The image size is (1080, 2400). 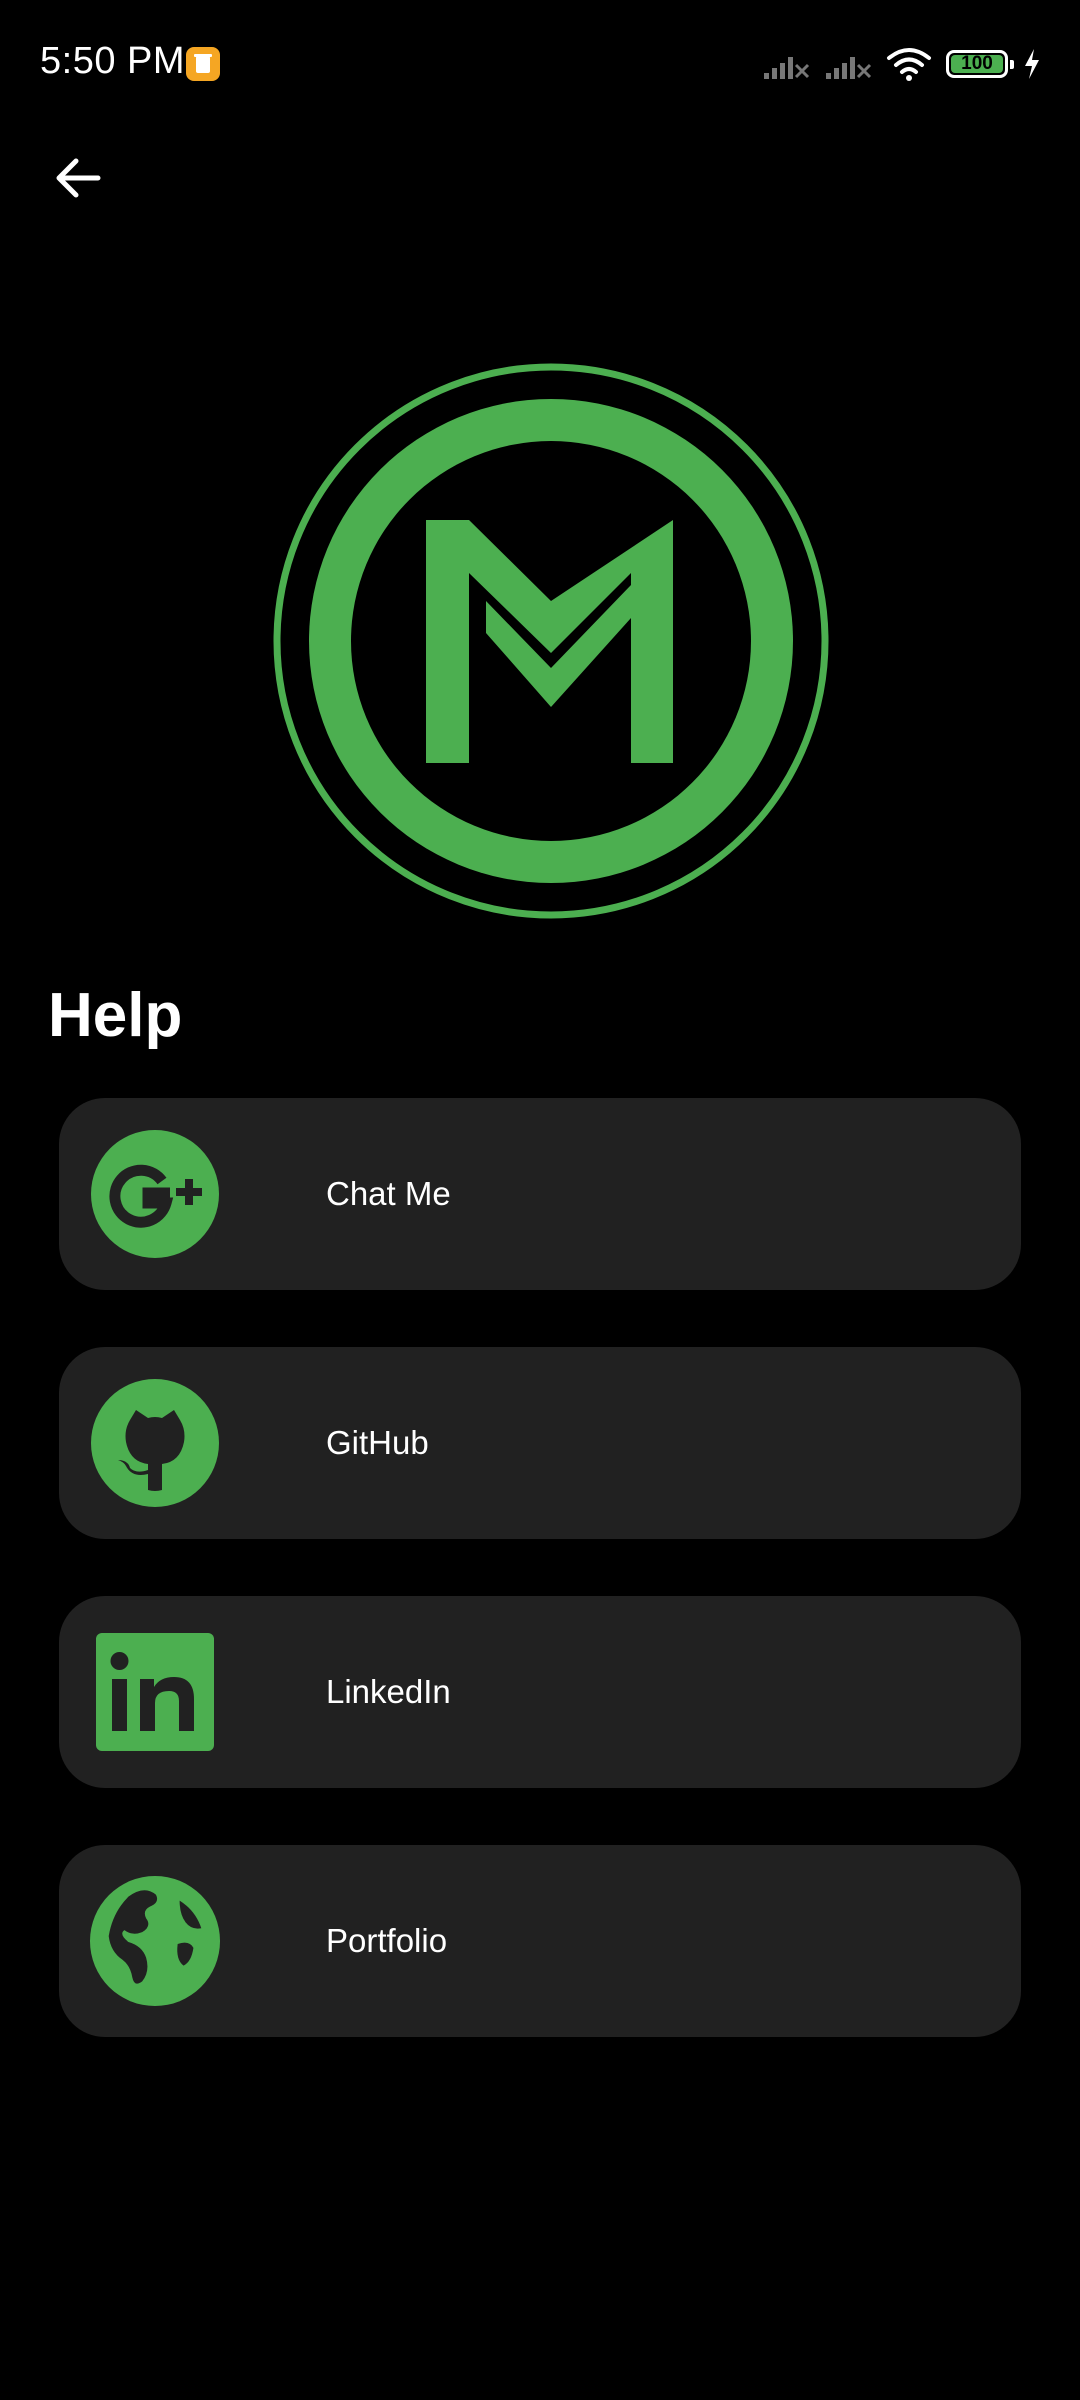 What do you see at coordinates (909, 64) in the screenshot?
I see `wifi-icon` at bounding box center [909, 64].